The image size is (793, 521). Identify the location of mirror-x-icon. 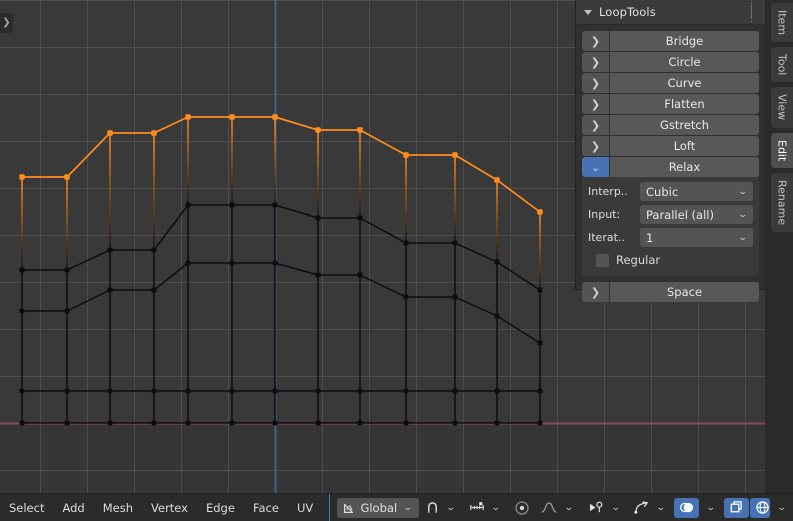
(596, 507).